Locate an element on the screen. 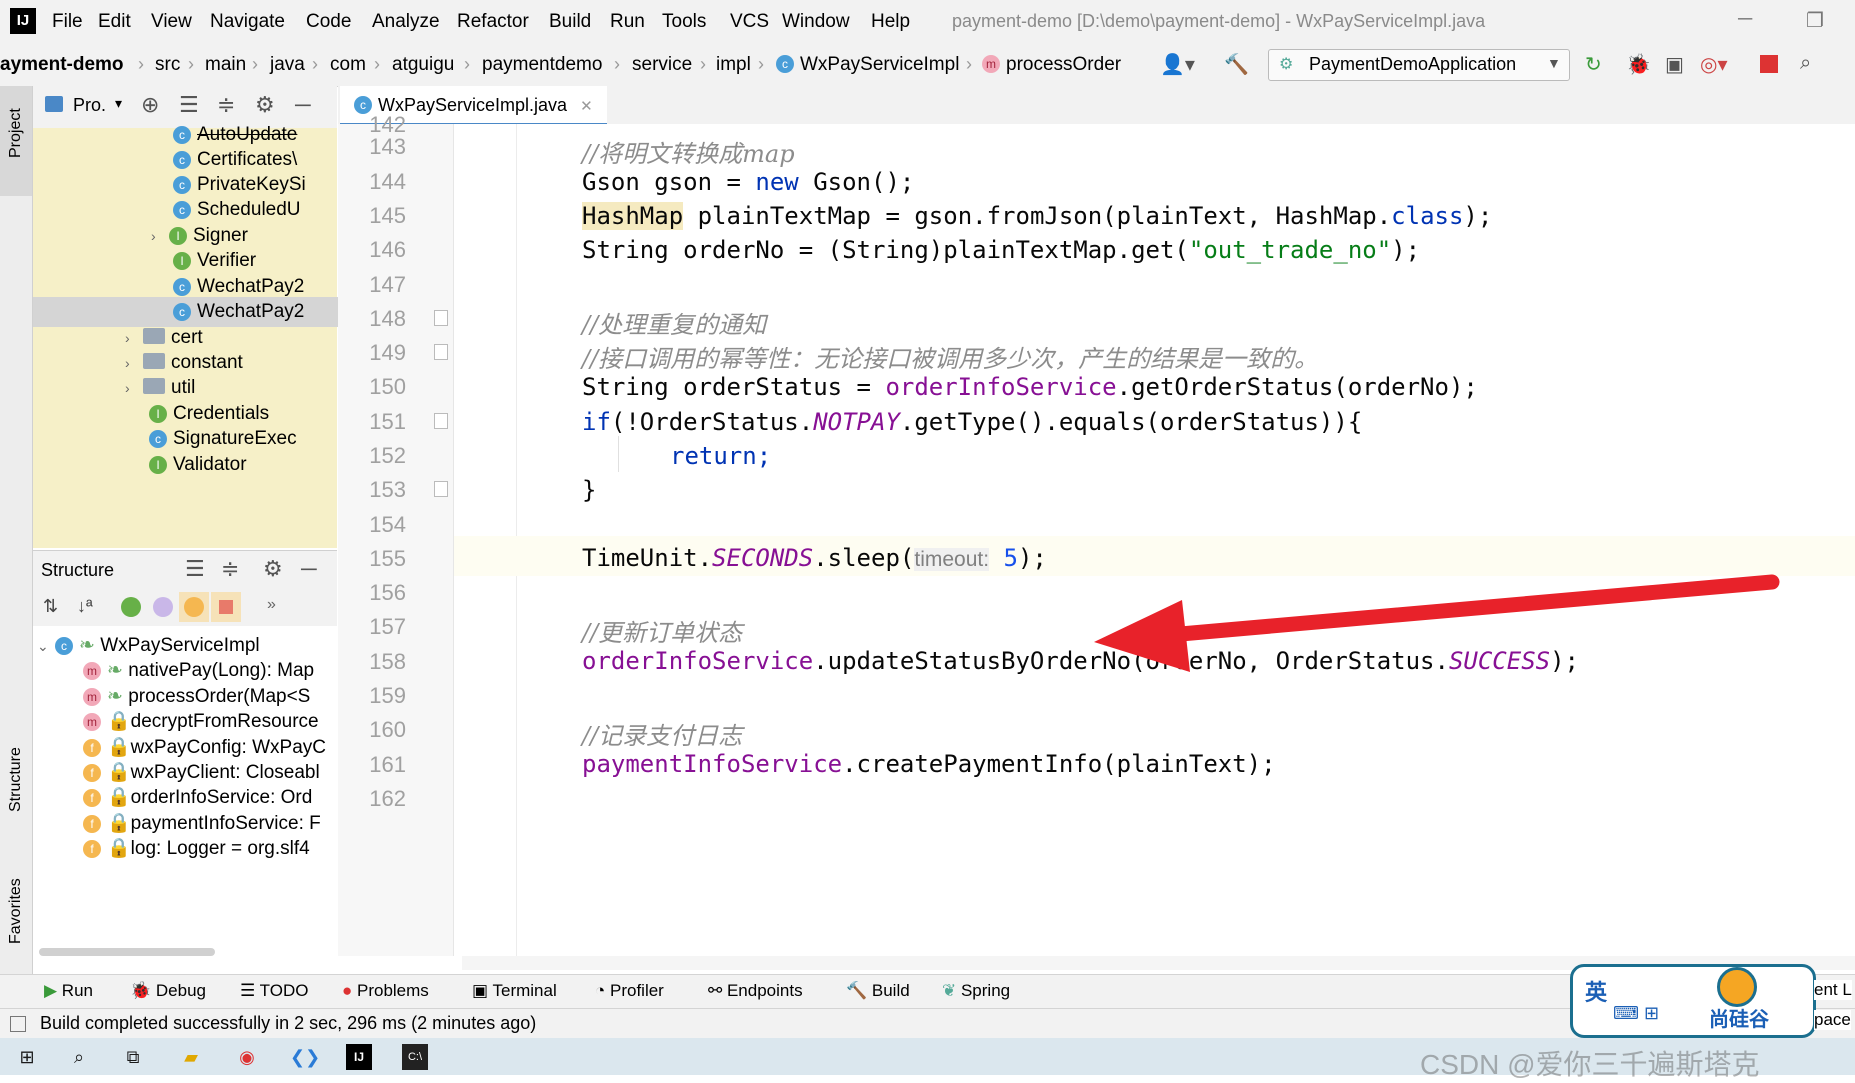 The image size is (1855, 1083). debug-icon: 🐞 is located at coordinates (1638, 64).